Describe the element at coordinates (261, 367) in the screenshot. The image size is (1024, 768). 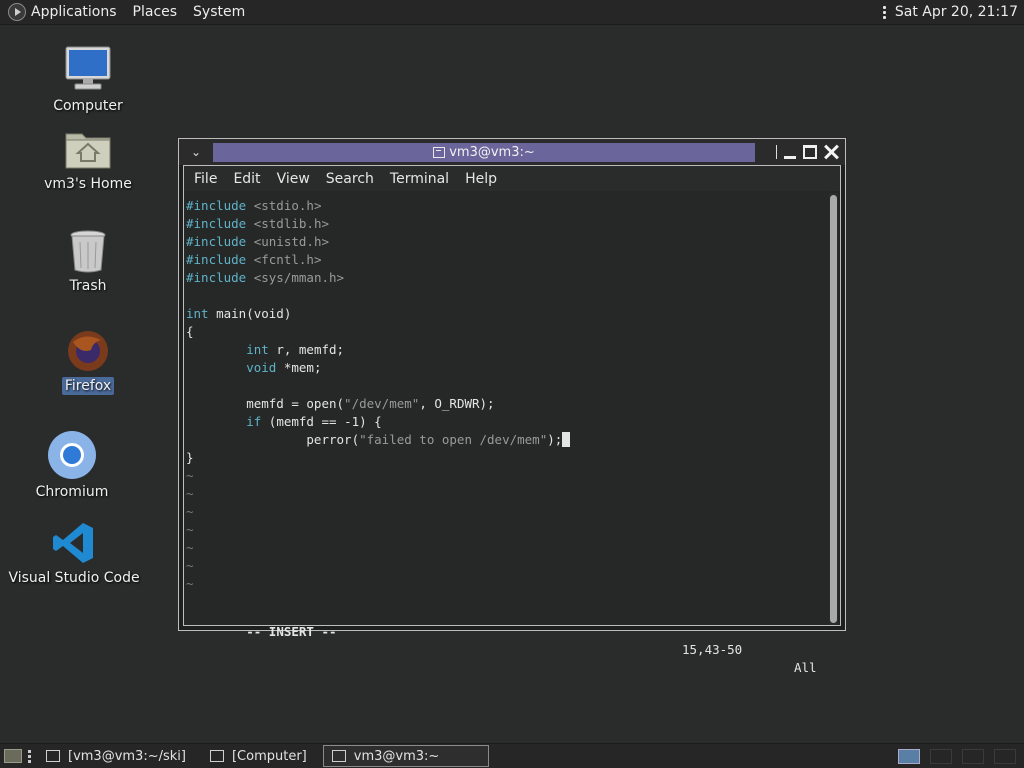
I see `code-token: void` at that location.